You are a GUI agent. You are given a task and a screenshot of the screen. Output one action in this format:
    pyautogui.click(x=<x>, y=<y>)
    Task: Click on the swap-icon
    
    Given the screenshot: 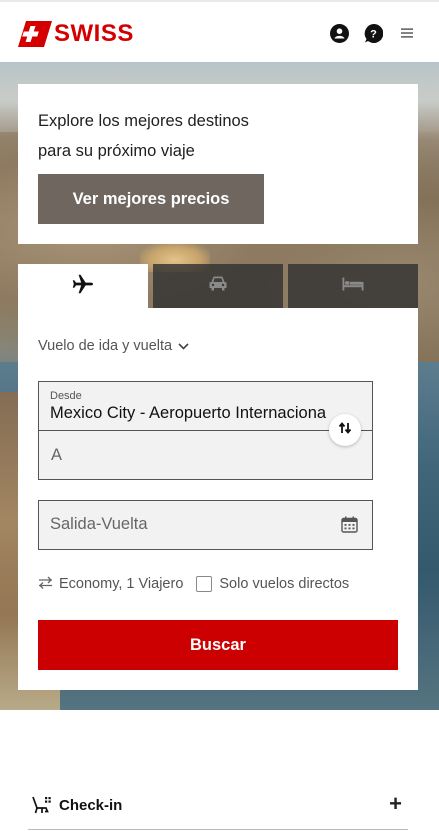 What is the action you would take?
    pyautogui.click(x=345, y=430)
    